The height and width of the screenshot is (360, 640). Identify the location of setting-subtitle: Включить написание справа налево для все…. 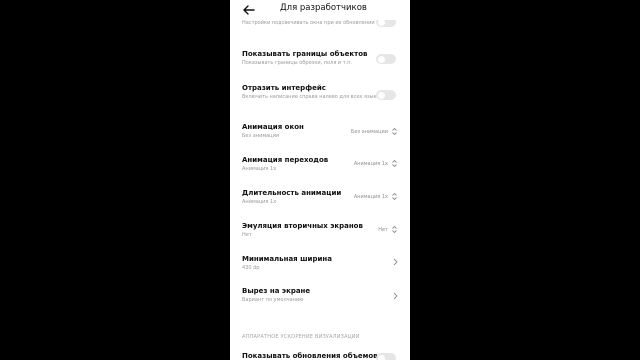
(309, 97).